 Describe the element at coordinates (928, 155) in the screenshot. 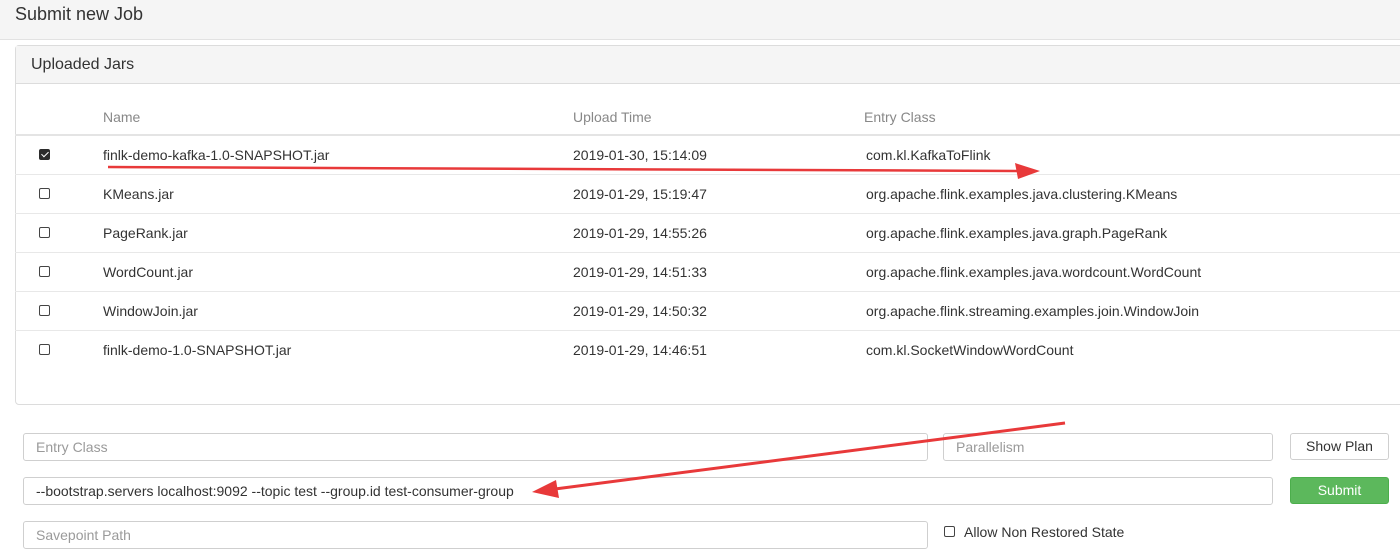

I see `jar-entry-class: com.kl.KafkaToFlink` at that location.